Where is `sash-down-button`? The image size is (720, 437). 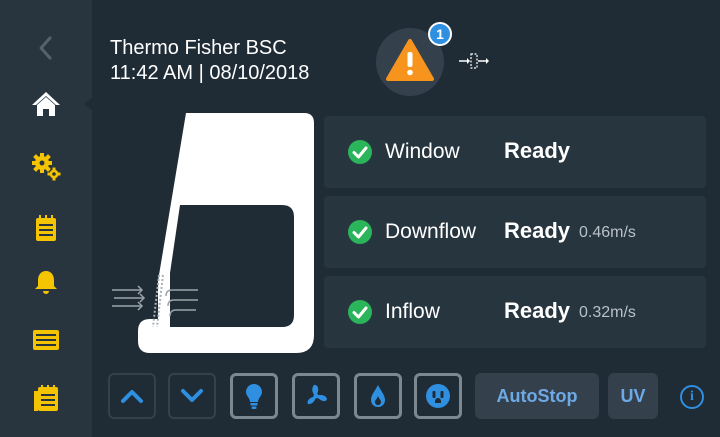 sash-down-button is located at coordinates (192, 396).